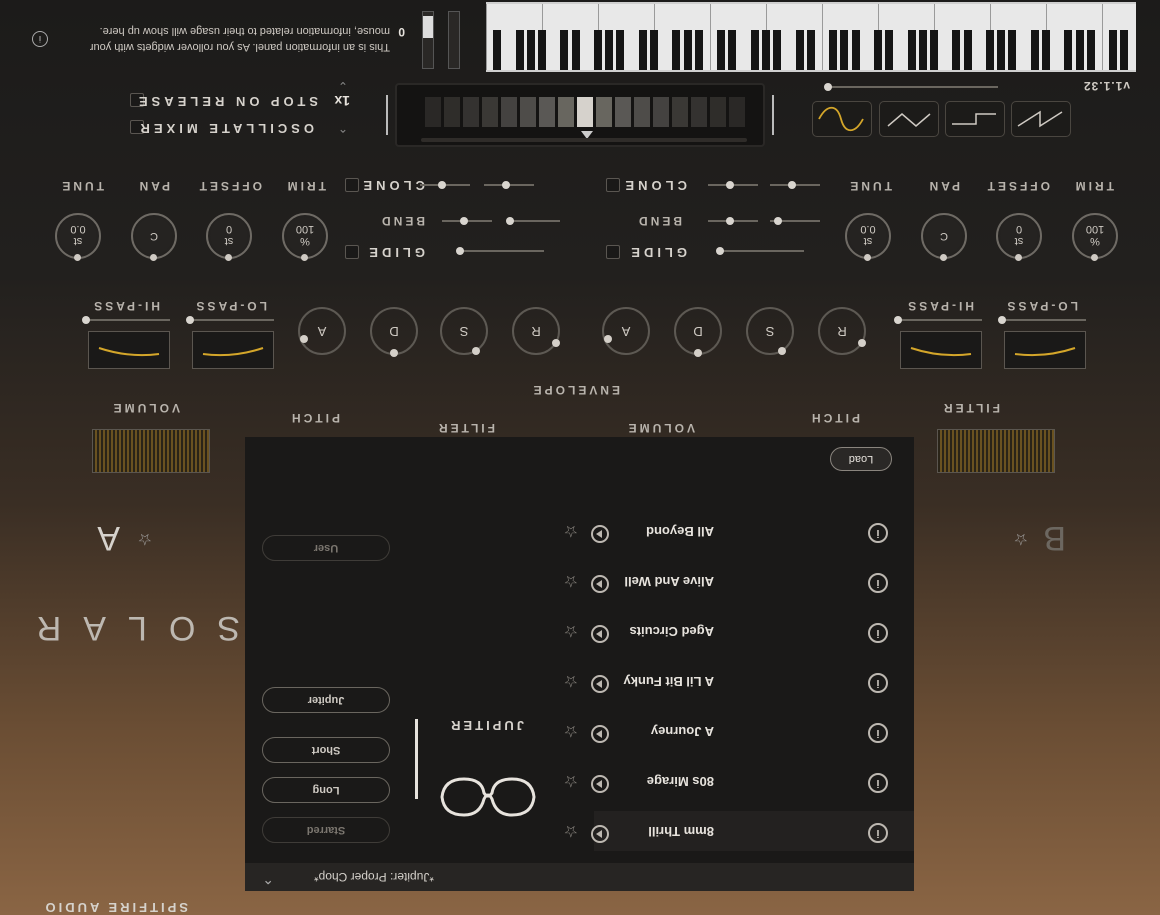 The width and height of the screenshot is (1160, 915). I want to click on left-volume-mod-display, so click(151, 451).